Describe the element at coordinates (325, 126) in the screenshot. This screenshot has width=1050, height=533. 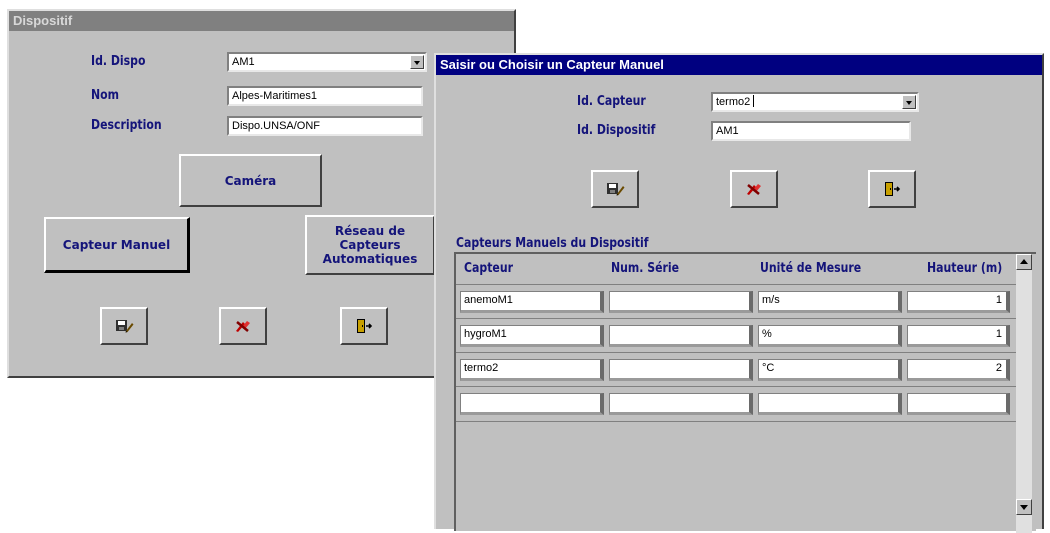
I see `description-field: Dispo.UNSA/ONF` at that location.